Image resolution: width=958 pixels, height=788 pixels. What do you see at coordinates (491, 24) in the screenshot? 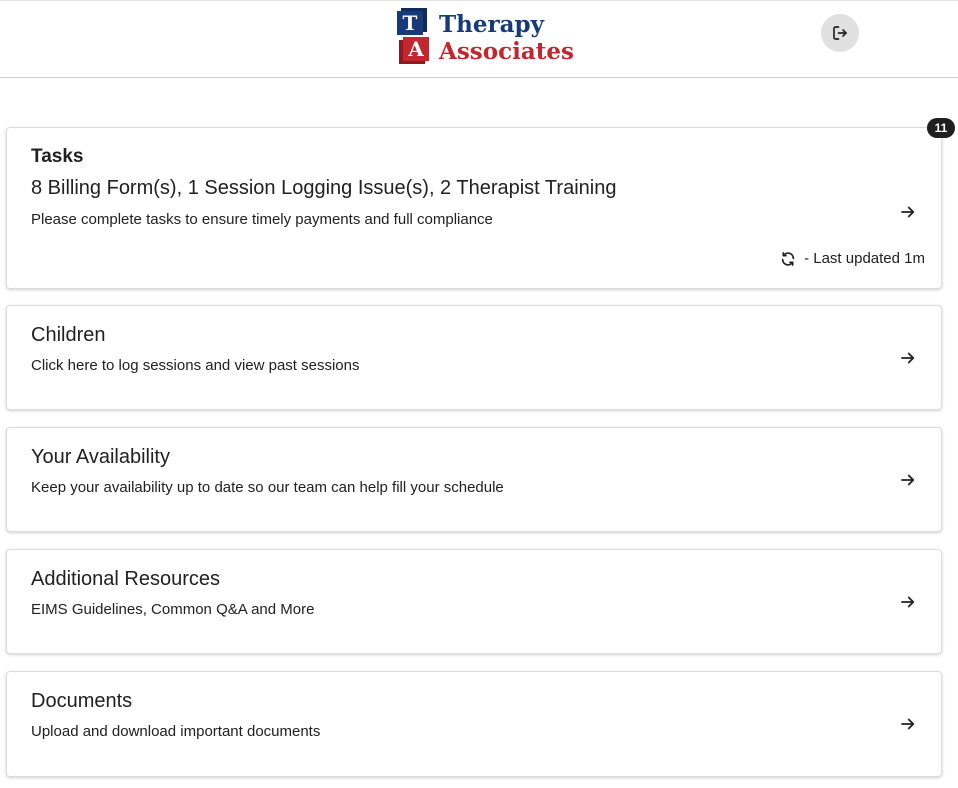
I see `logo-line-therapy: Therapy` at bounding box center [491, 24].